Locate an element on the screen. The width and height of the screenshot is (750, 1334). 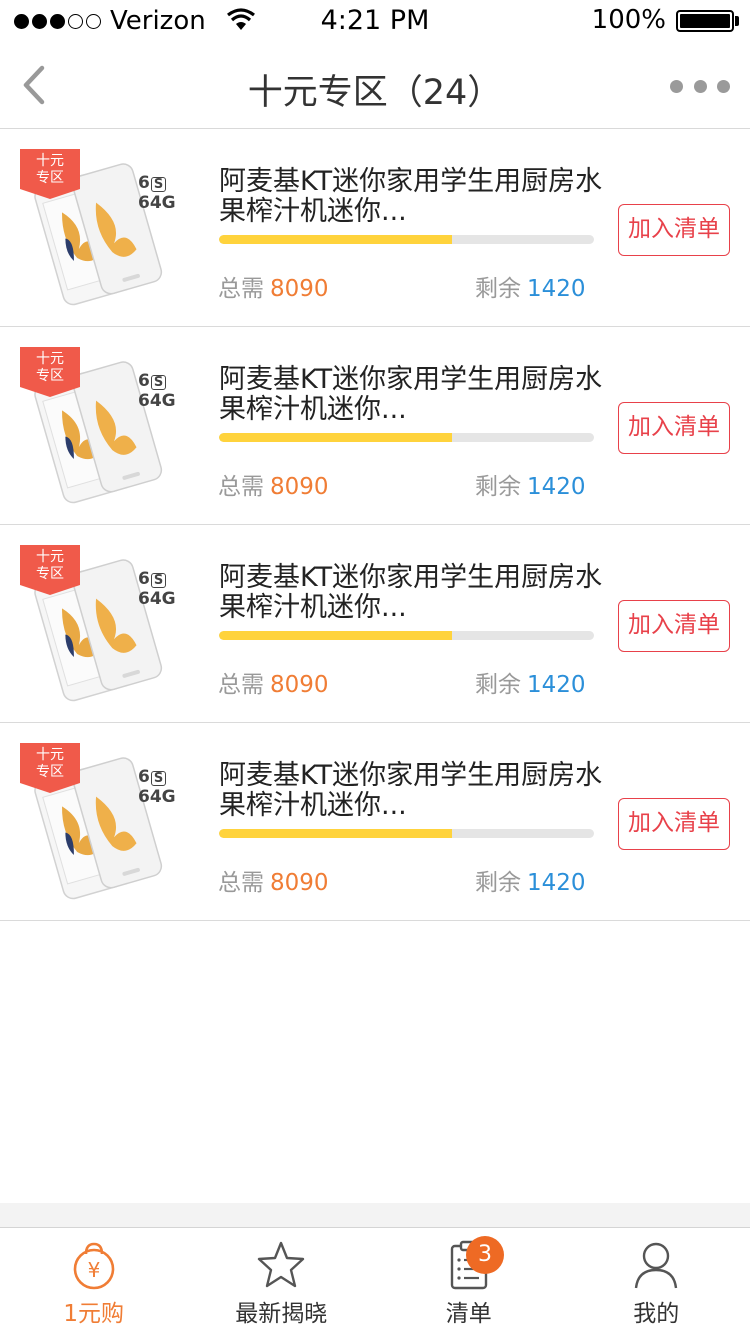
navigation-bar: 十元专区（24） is located at coordinates (375, 85).